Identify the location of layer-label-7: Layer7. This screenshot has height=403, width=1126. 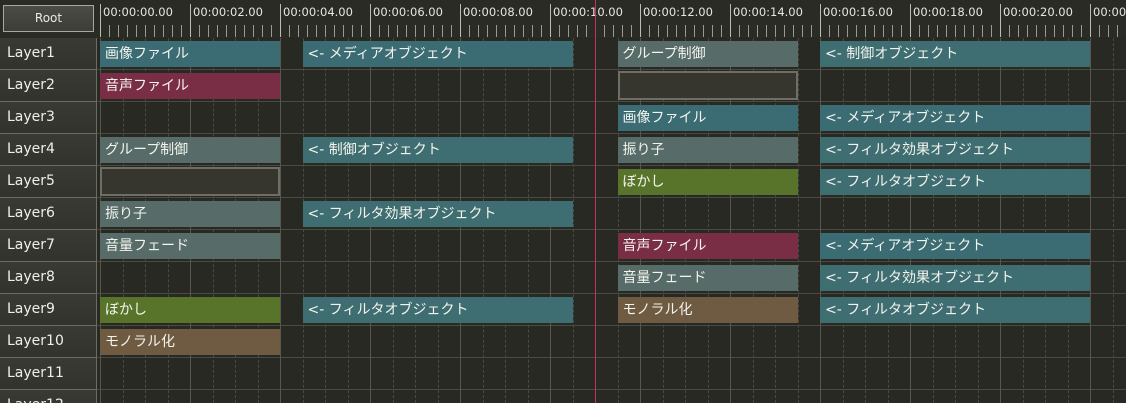
(48, 246).